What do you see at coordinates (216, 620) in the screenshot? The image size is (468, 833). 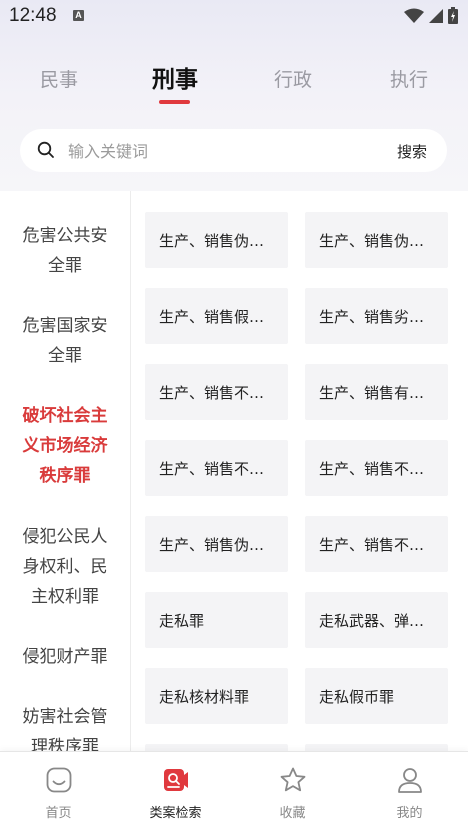 I see `crime-card: 走私罪` at bounding box center [216, 620].